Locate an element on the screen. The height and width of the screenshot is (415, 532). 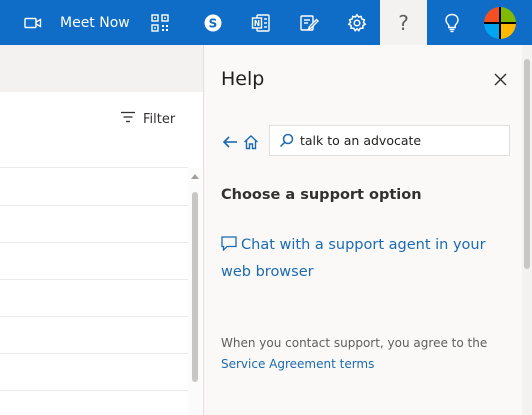
support-option-heading: Choose a support option is located at coordinates (321, 195).